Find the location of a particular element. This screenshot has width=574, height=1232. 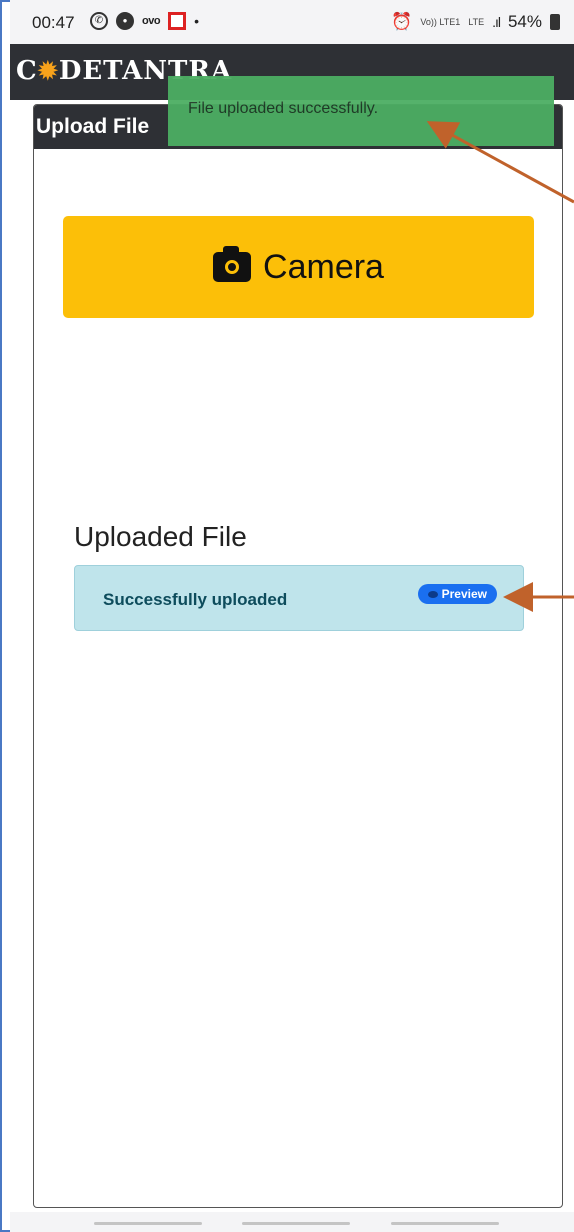

lte-indicator: LTE is located at coordinates (476, 21).